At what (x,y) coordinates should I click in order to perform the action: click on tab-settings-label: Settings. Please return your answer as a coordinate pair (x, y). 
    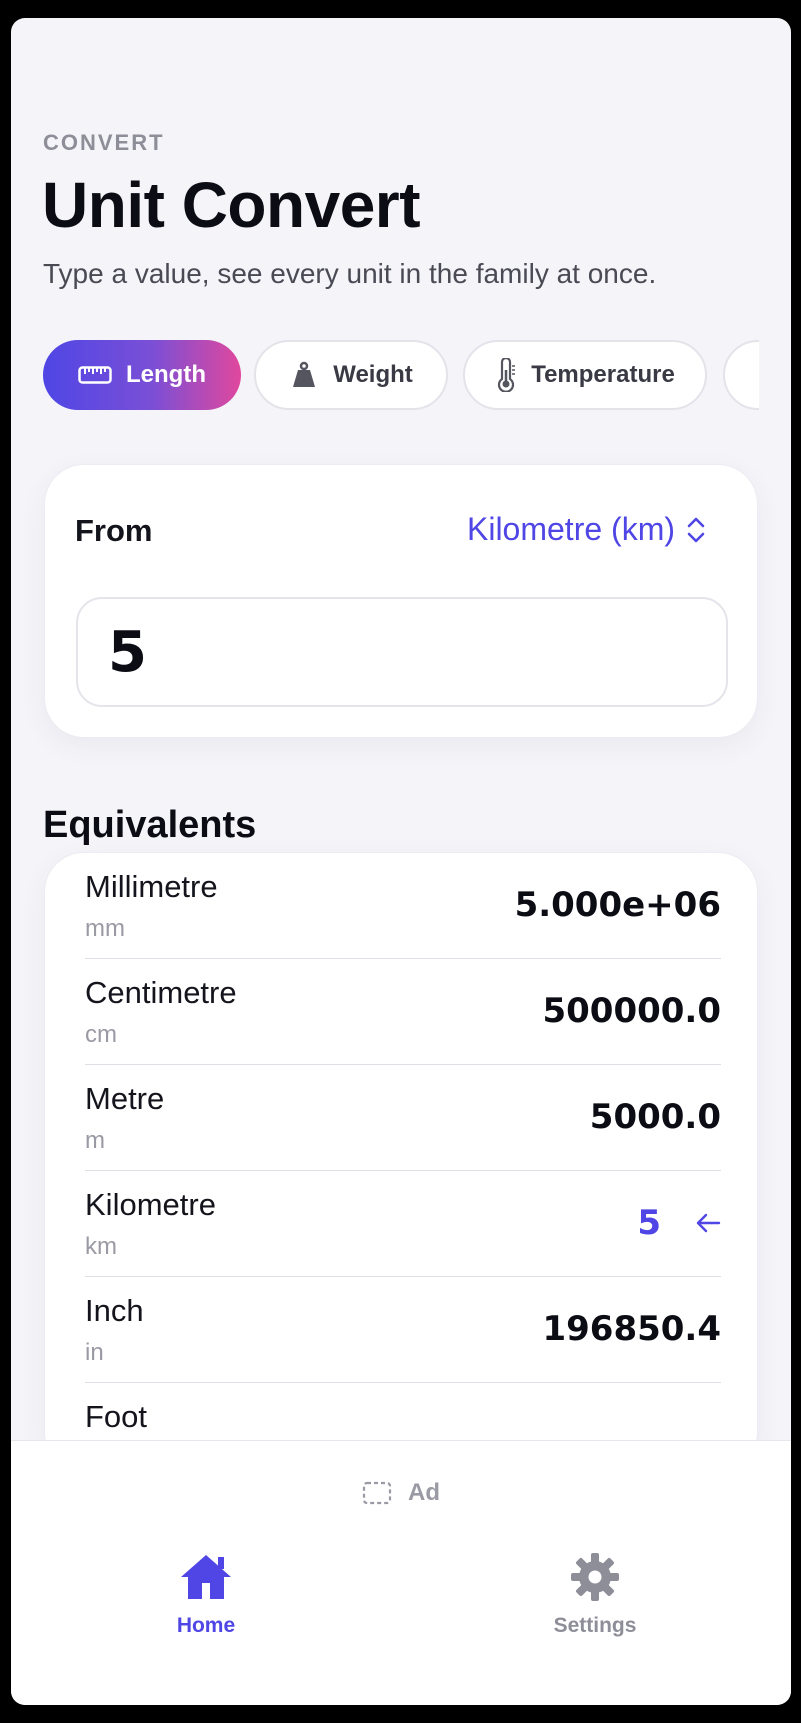
    Looking at the image, I should click on (595, 1625).